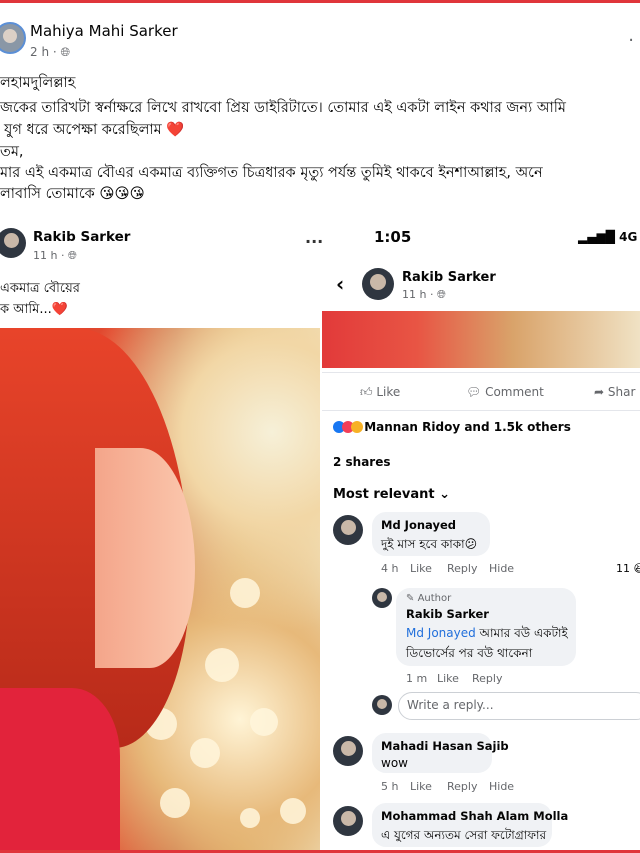  What do you see at coordinates (631, 40) in the screenshot?
I see `more-options-button: ·` at bounding box center [631, 40].